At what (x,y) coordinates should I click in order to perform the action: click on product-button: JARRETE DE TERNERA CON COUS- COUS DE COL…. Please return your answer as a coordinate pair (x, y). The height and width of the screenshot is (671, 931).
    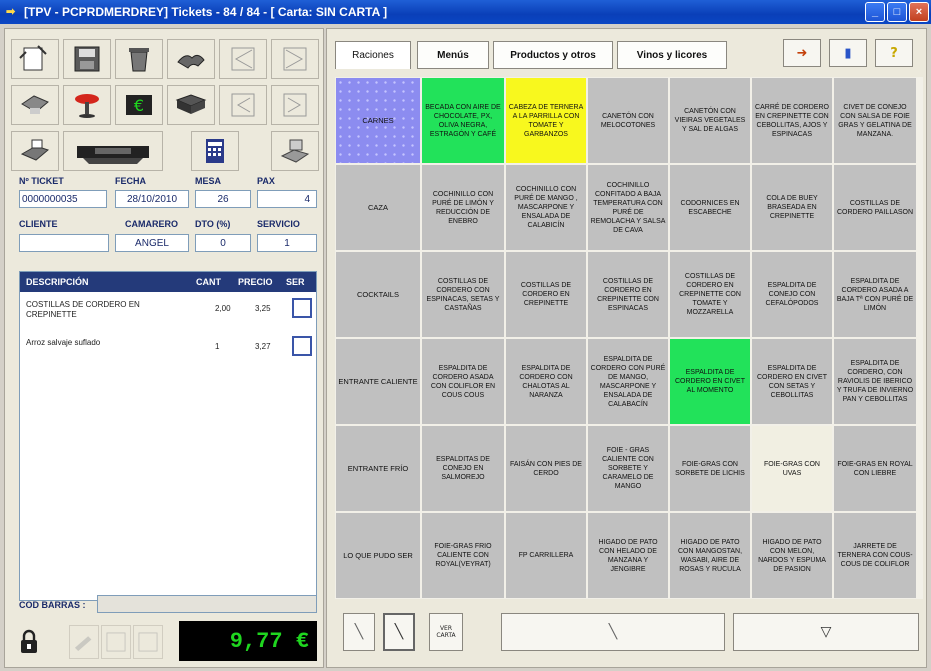
    Looking at the image, I should click on (875, 555).